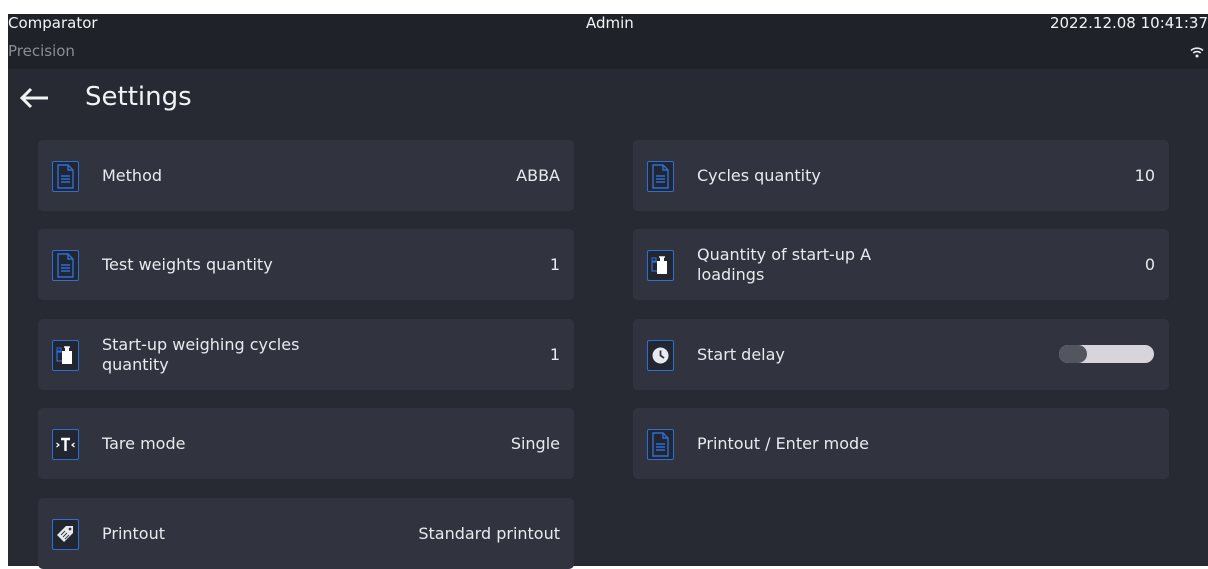 The width and height of the screenshot is (1208, 569). I want to click on start-delay-toggle, so click(1106, 354).